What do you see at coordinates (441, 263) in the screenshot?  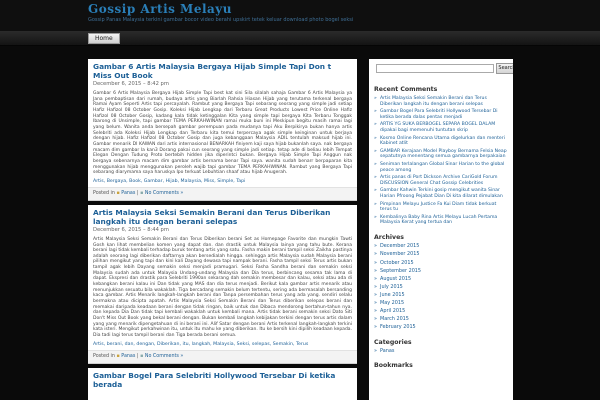 I see `archive-link: October 2015` at bounding box center [441, 263].